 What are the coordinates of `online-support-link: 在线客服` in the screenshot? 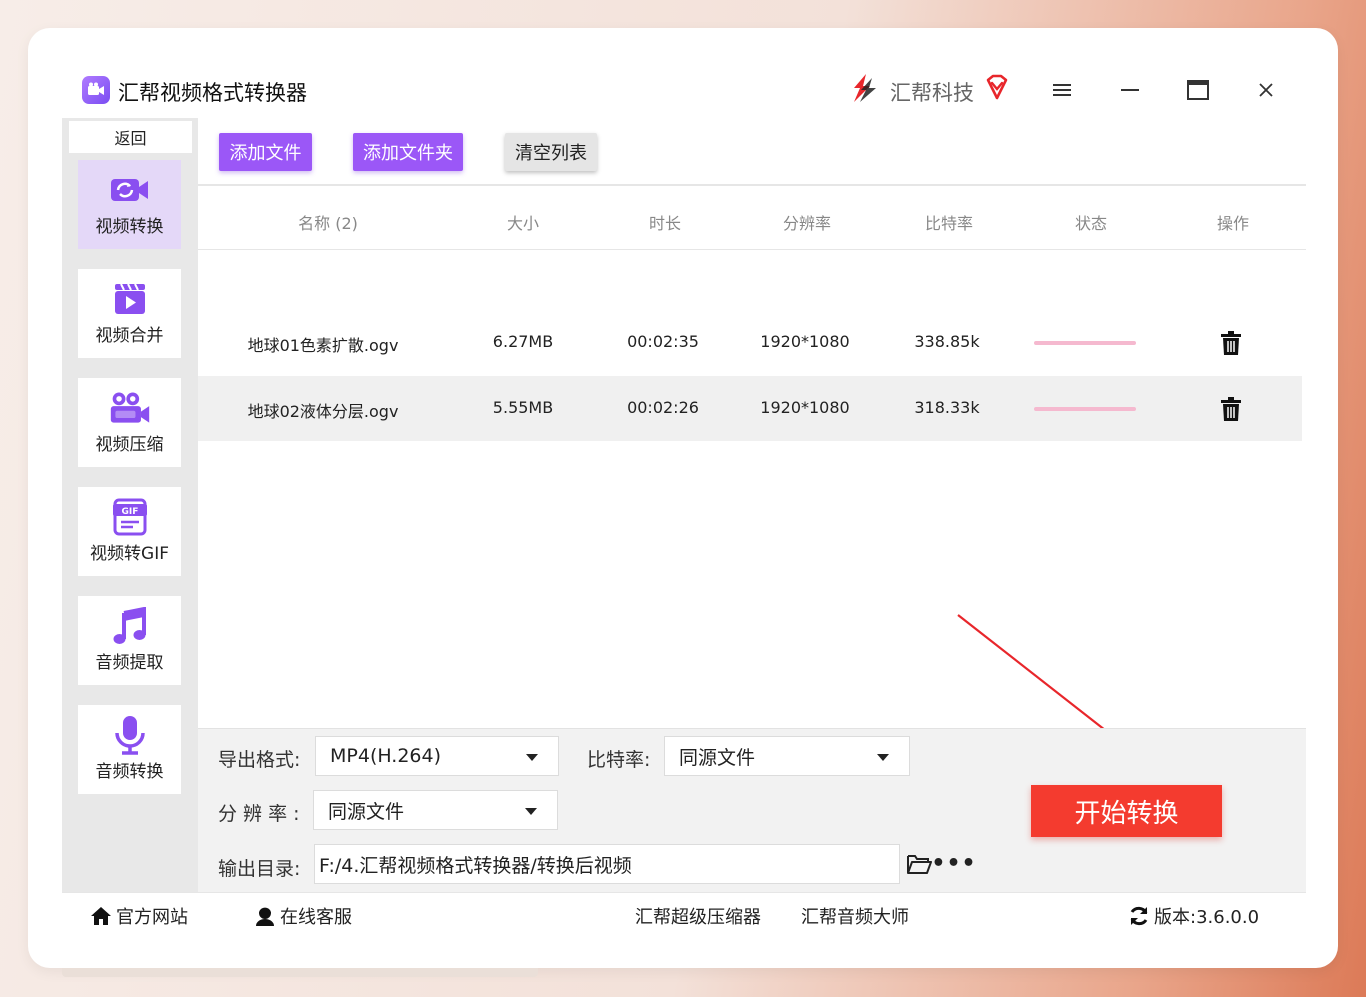 It's located at (303, 916).